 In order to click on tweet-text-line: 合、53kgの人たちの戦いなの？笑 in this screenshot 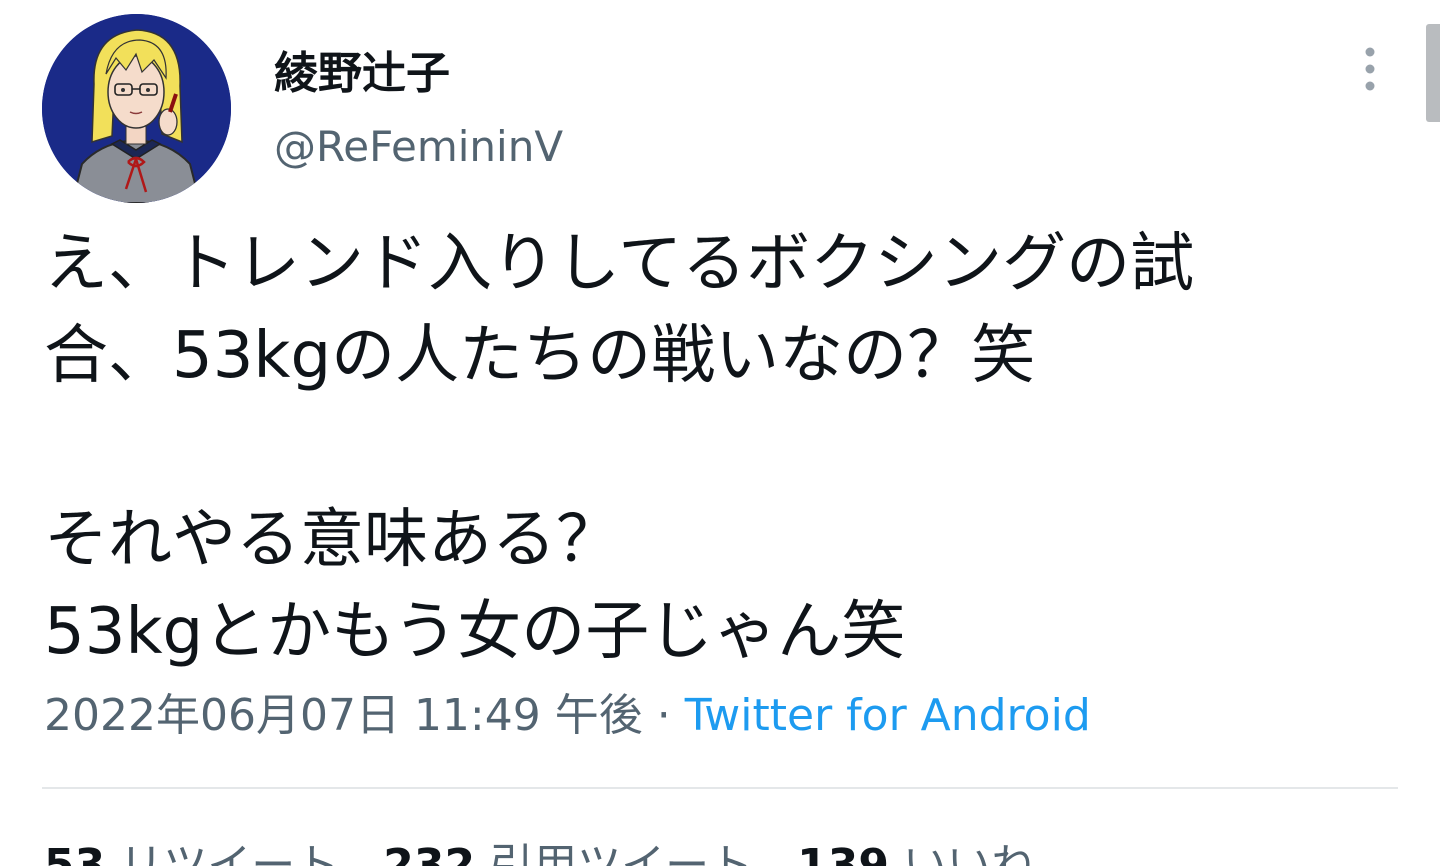, I will do `click(540, 356)`.